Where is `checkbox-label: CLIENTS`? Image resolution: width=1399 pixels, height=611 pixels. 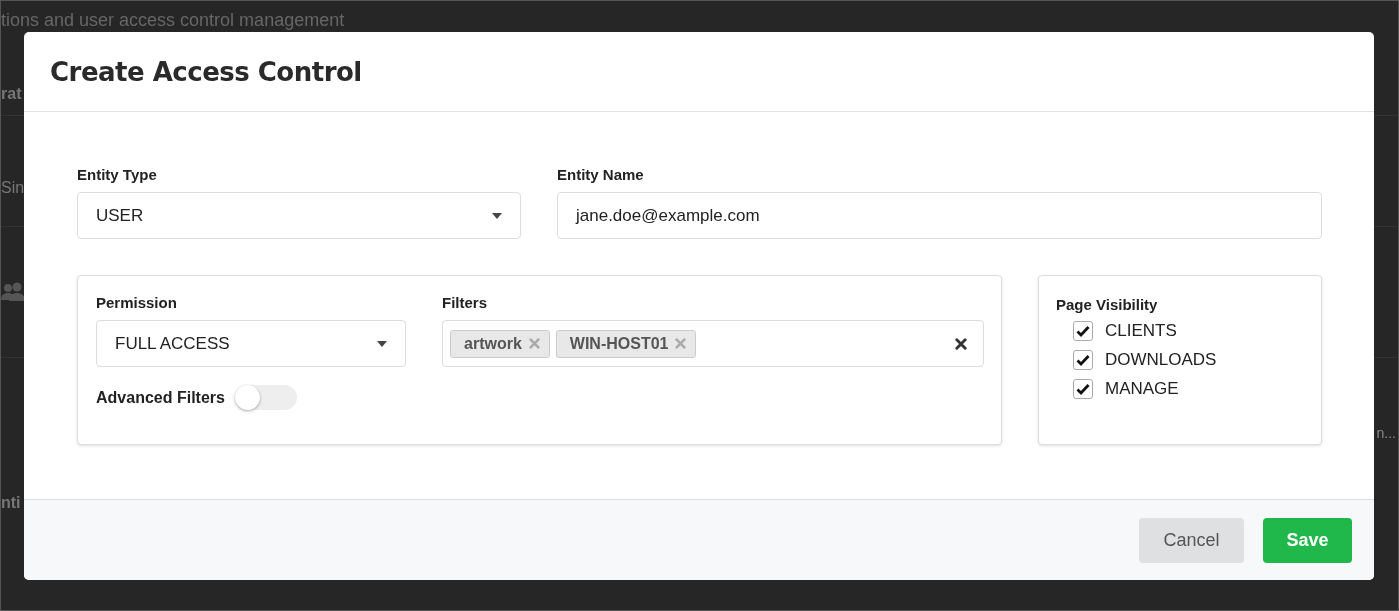
checkbox-label: CLIENTS is located at coordinates (1141, 331).